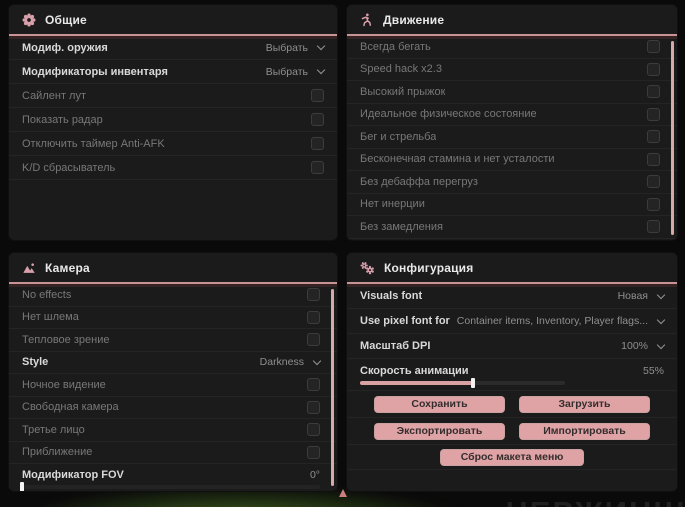 The width and height of the screenshot is (685, 507). I want to click on settings-row: Показать радар, so click(173, 120).